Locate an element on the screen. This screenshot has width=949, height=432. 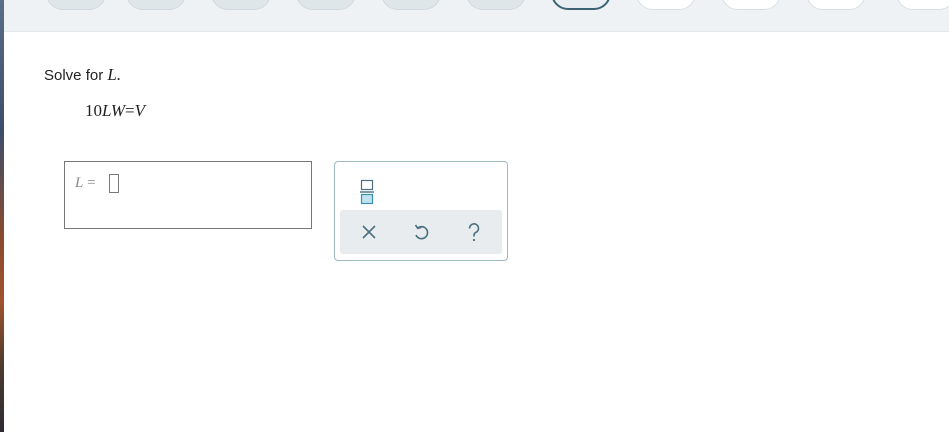
problem-equation: 10LW=V is located at coordinates (115, 111).